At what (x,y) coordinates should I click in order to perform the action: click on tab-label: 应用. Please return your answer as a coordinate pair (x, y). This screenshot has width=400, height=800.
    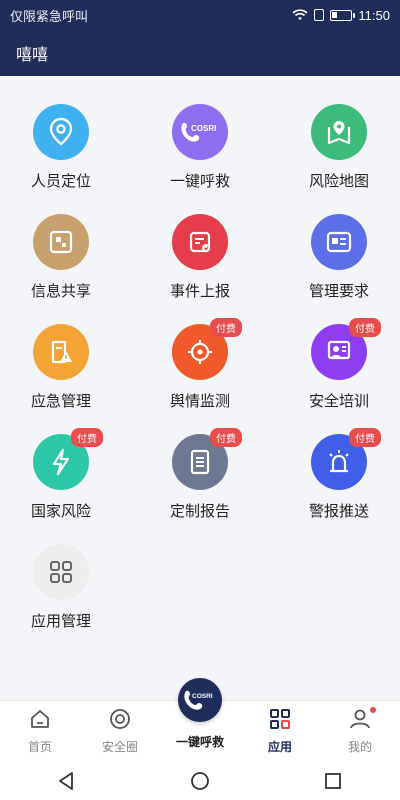
    Looking at the image, I should click on (279, 747).